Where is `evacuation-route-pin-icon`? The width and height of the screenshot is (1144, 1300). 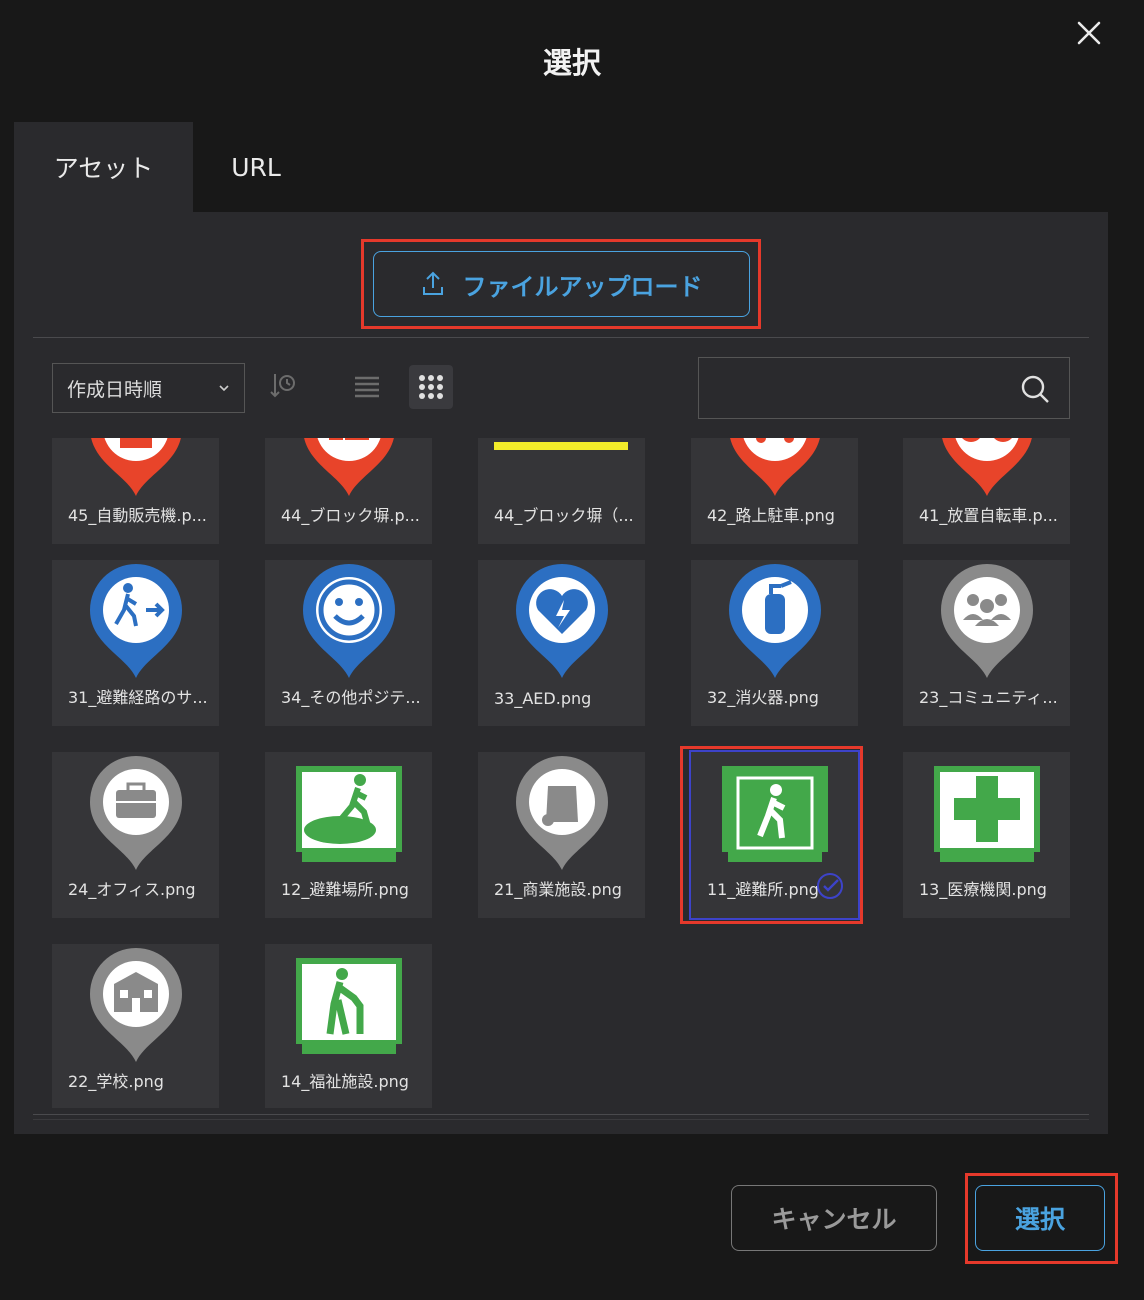
evacuation-route-pin-icon is located at coordinates (135, 624).